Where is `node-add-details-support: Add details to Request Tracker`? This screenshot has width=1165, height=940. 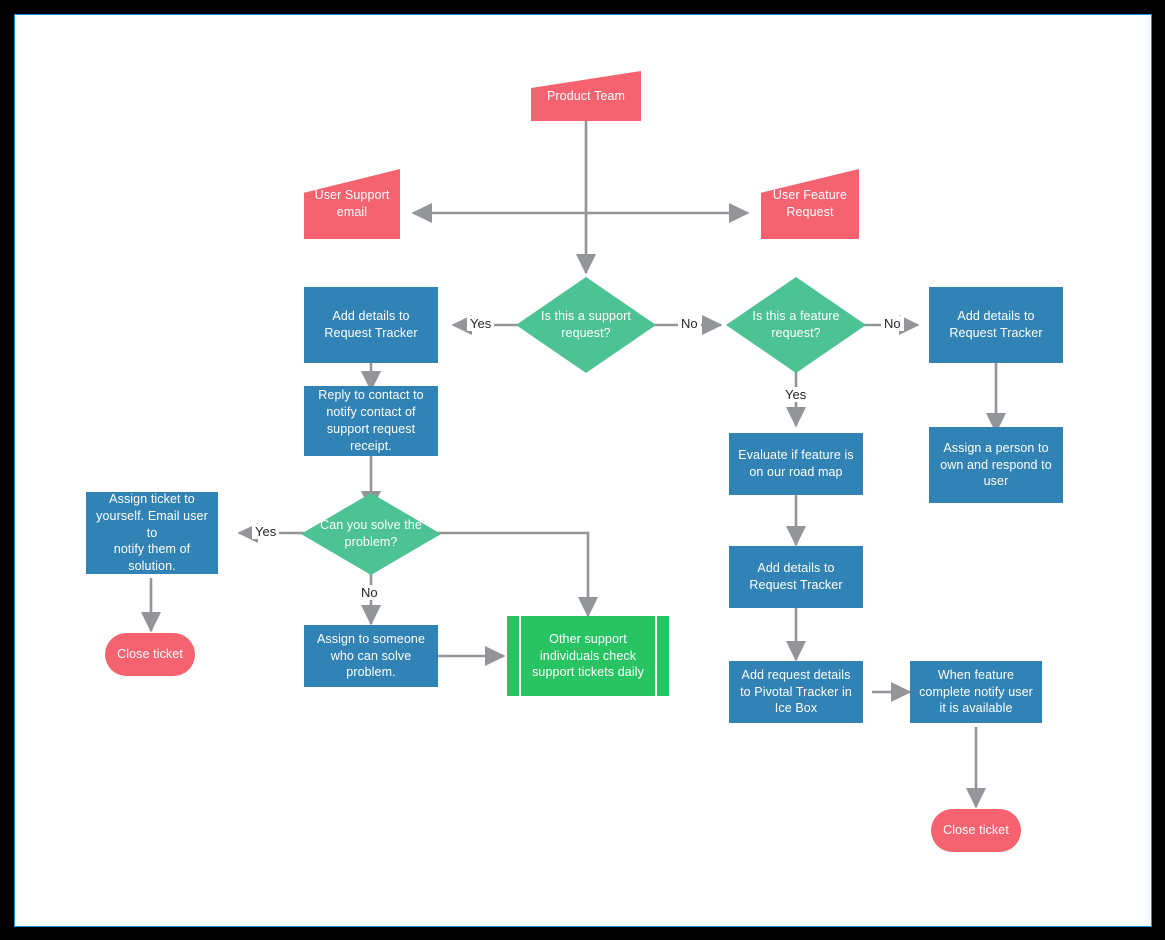
node-add-details-support: Add details to Request Tracker is located at coordinates (371, 325).